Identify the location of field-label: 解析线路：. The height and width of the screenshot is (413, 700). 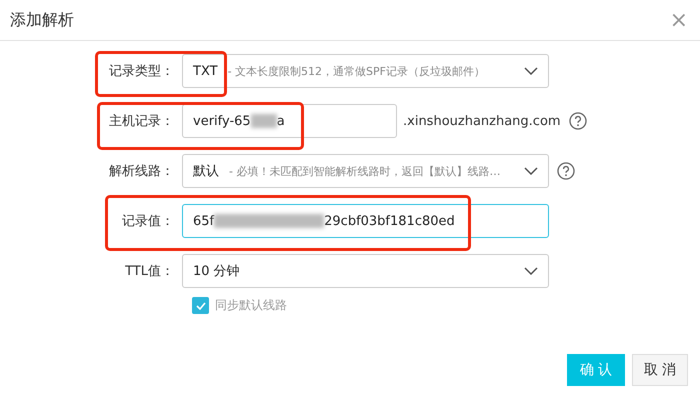
(141, 171).